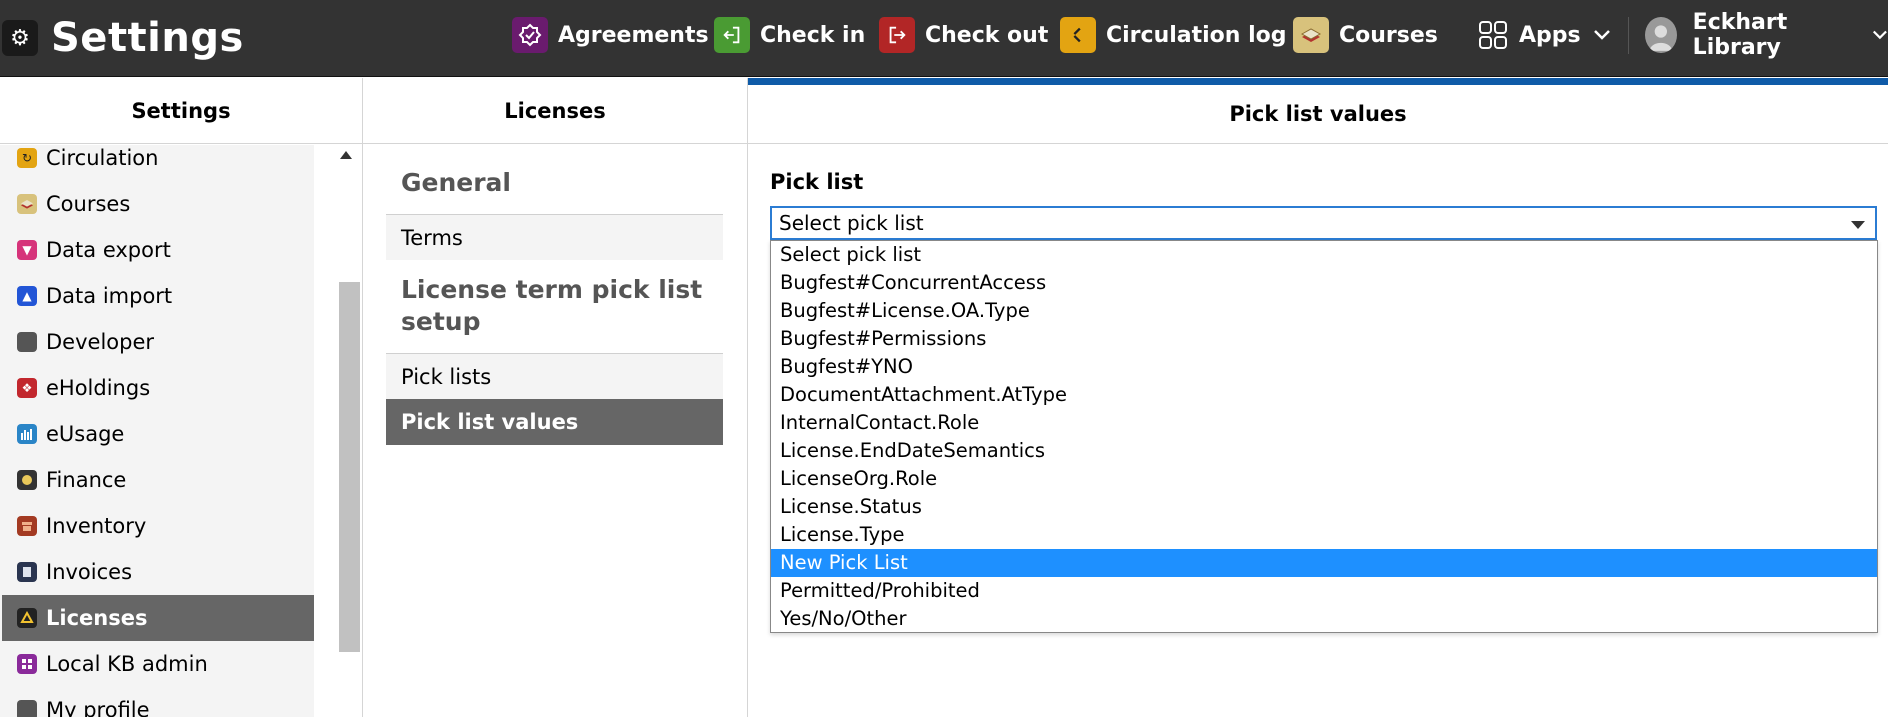  I want to click on settings-nav-my-profile: My profile, so click(158, 702).